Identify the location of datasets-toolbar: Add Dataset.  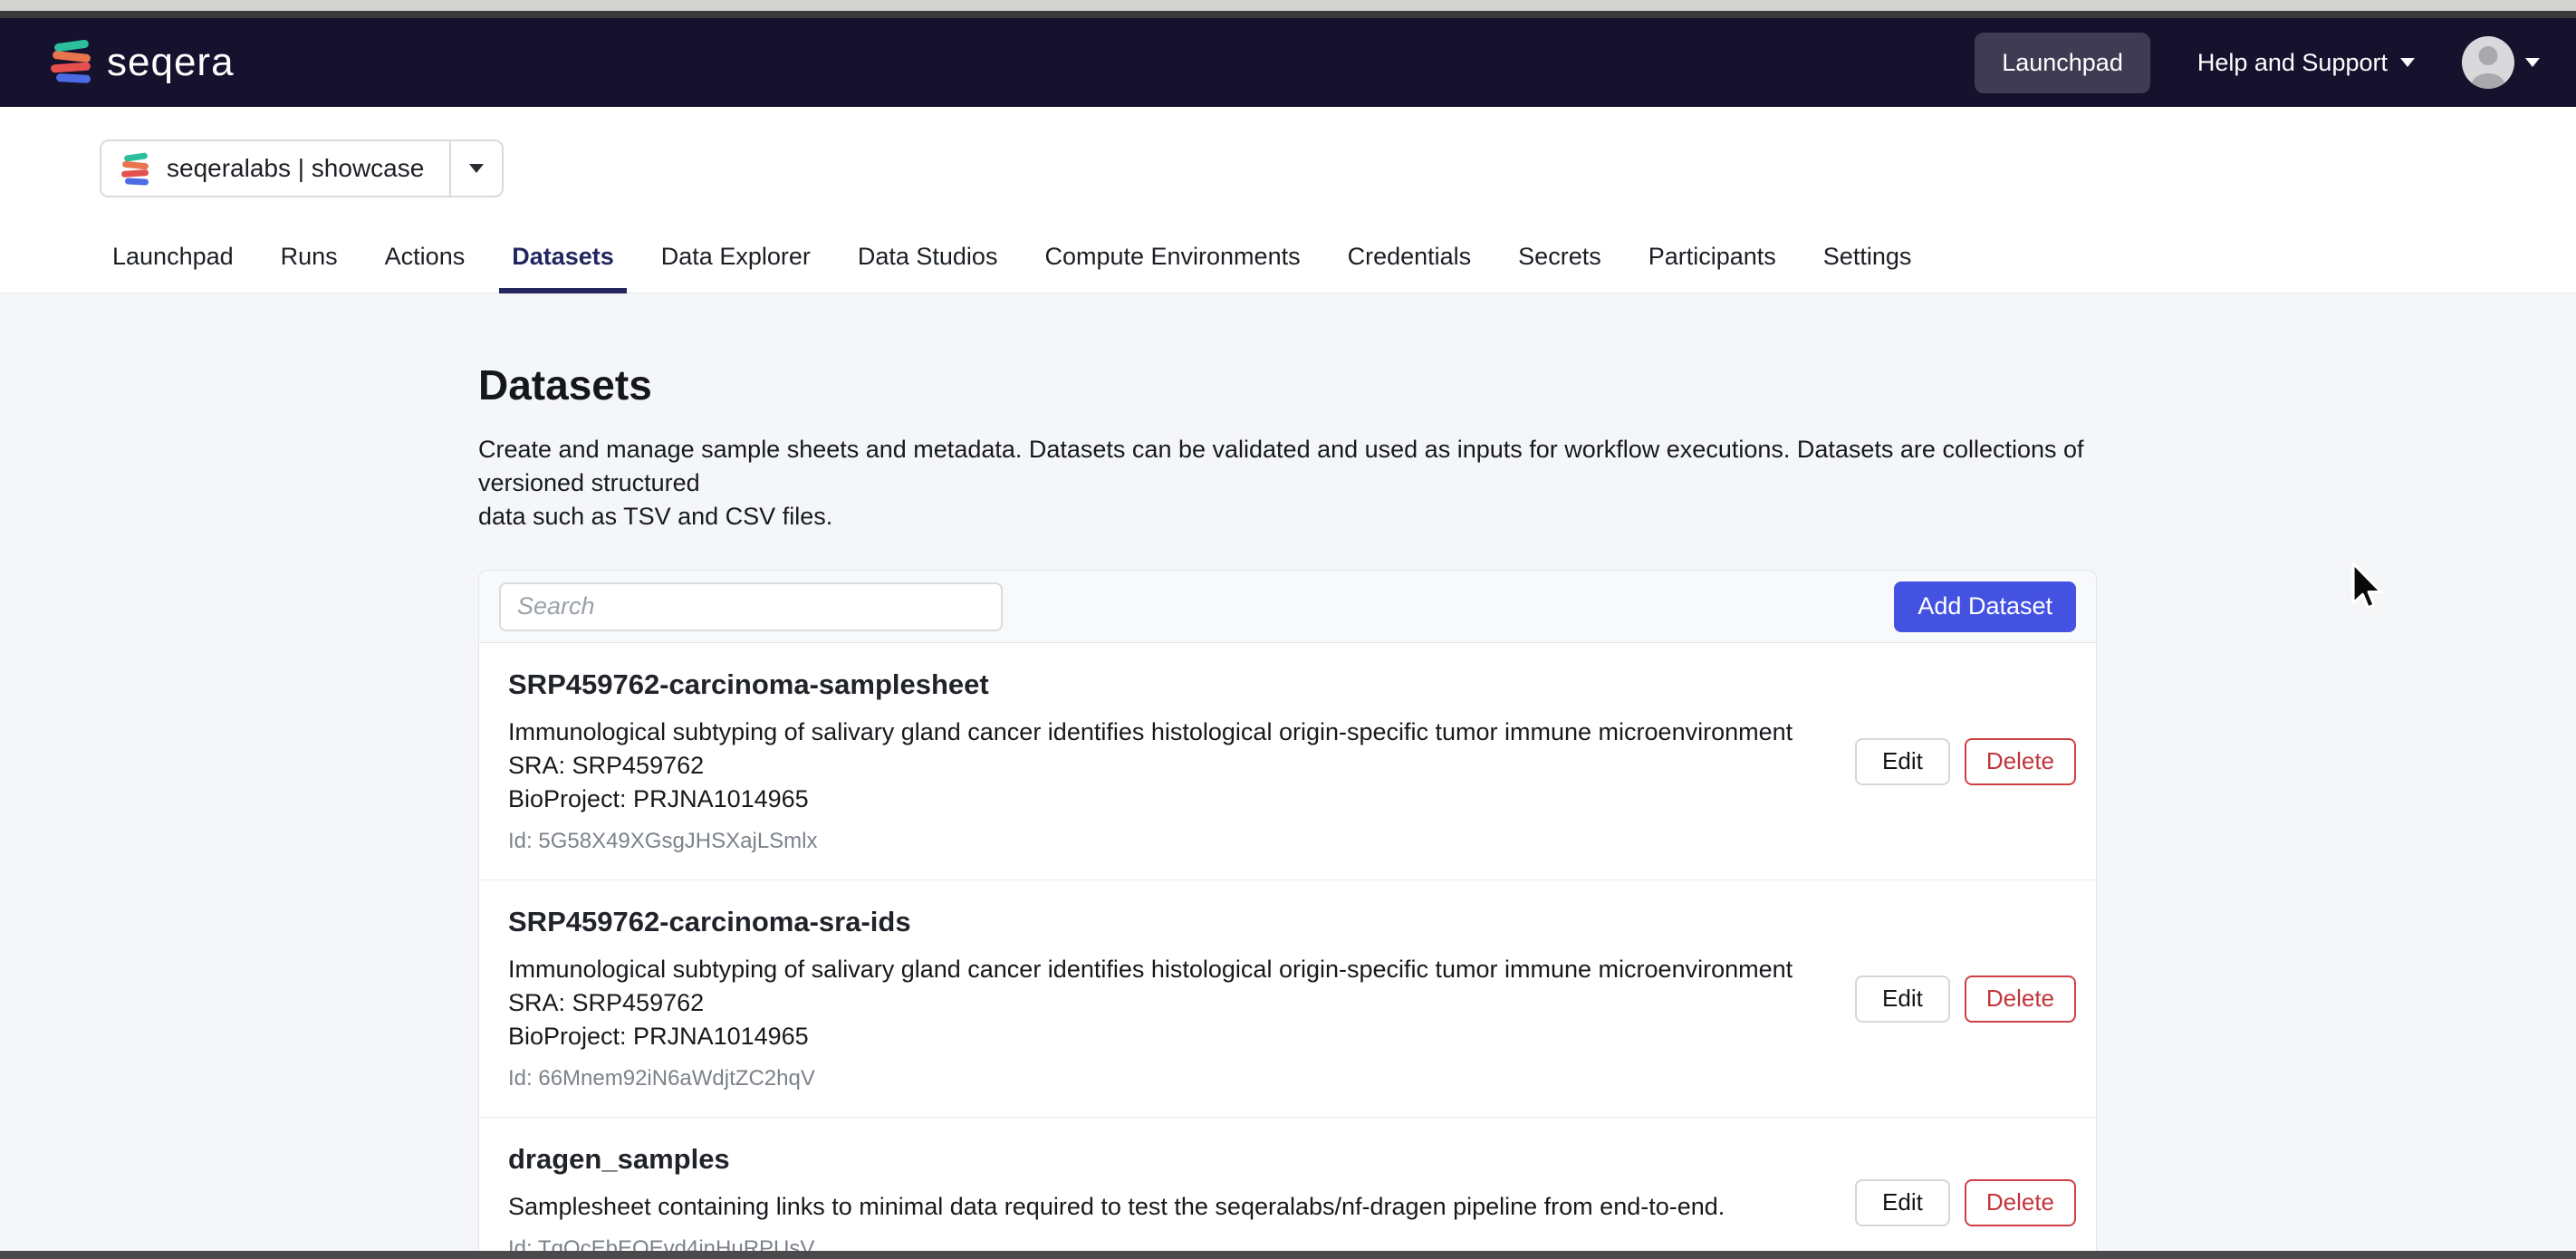
(1287, 607).